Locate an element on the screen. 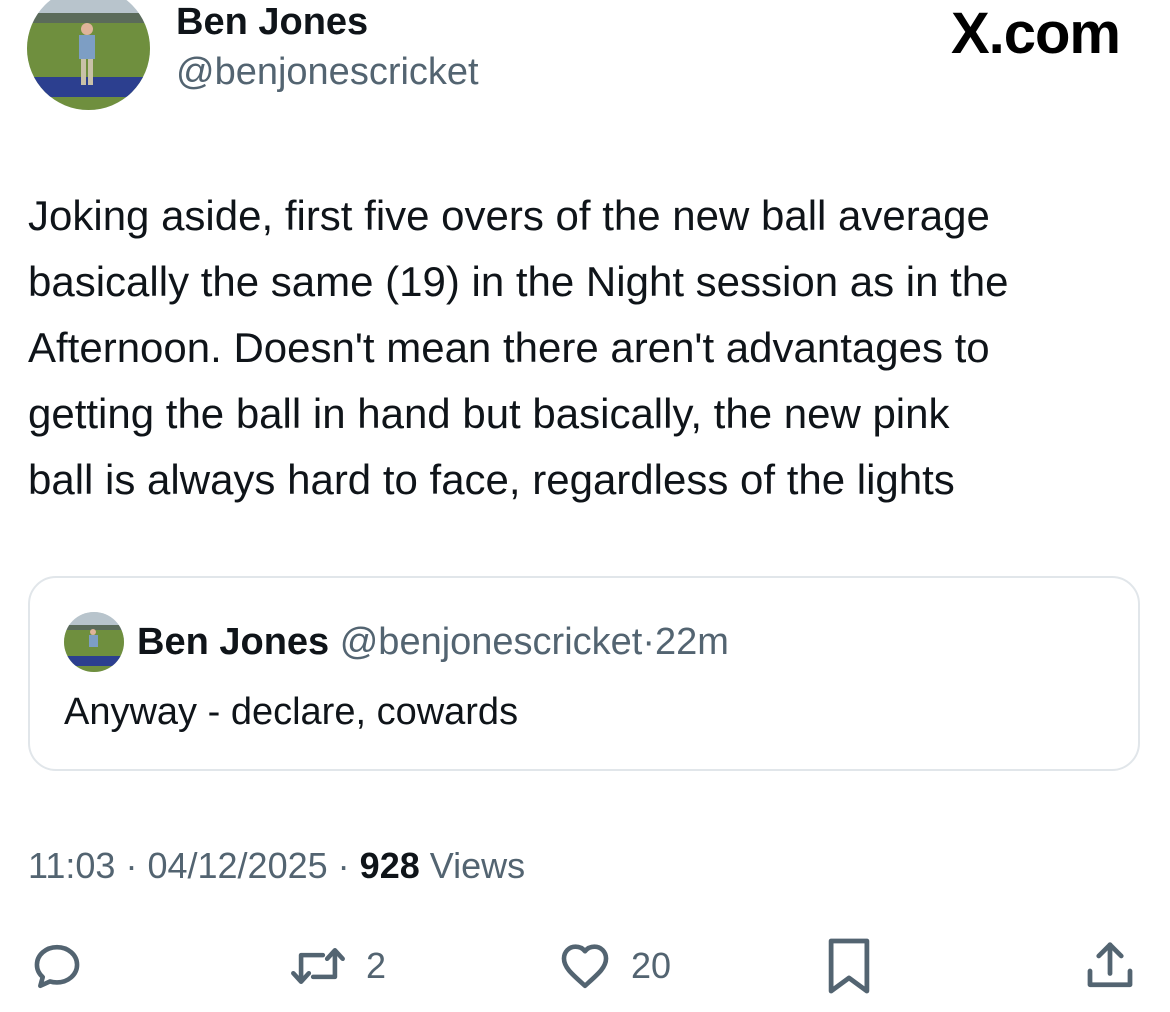 The height and width of the screenshot is (1012, 1170). quoted-display-name: Ben Jones is located at coordinates (233, 642).